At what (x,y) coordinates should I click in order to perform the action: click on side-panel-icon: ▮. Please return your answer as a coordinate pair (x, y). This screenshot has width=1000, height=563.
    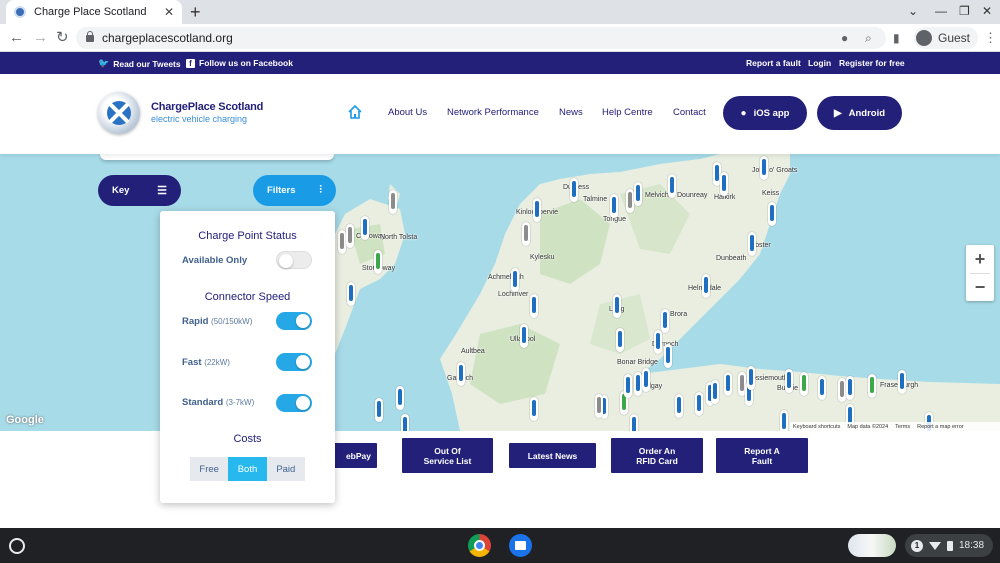
    Looking at the image, I should click on (896, 38).